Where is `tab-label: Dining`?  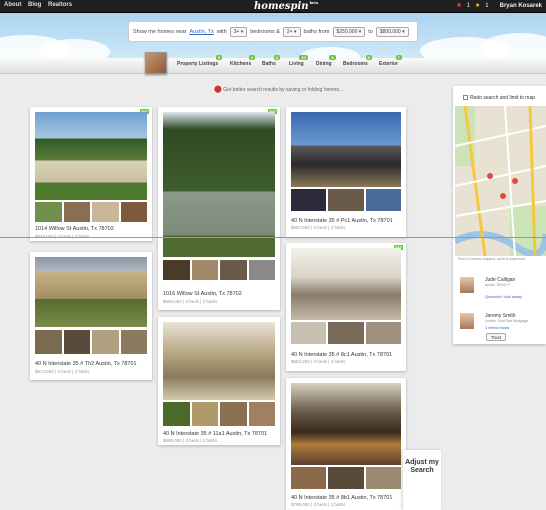 tab-label: Dining is located at coordinates (324, 64).